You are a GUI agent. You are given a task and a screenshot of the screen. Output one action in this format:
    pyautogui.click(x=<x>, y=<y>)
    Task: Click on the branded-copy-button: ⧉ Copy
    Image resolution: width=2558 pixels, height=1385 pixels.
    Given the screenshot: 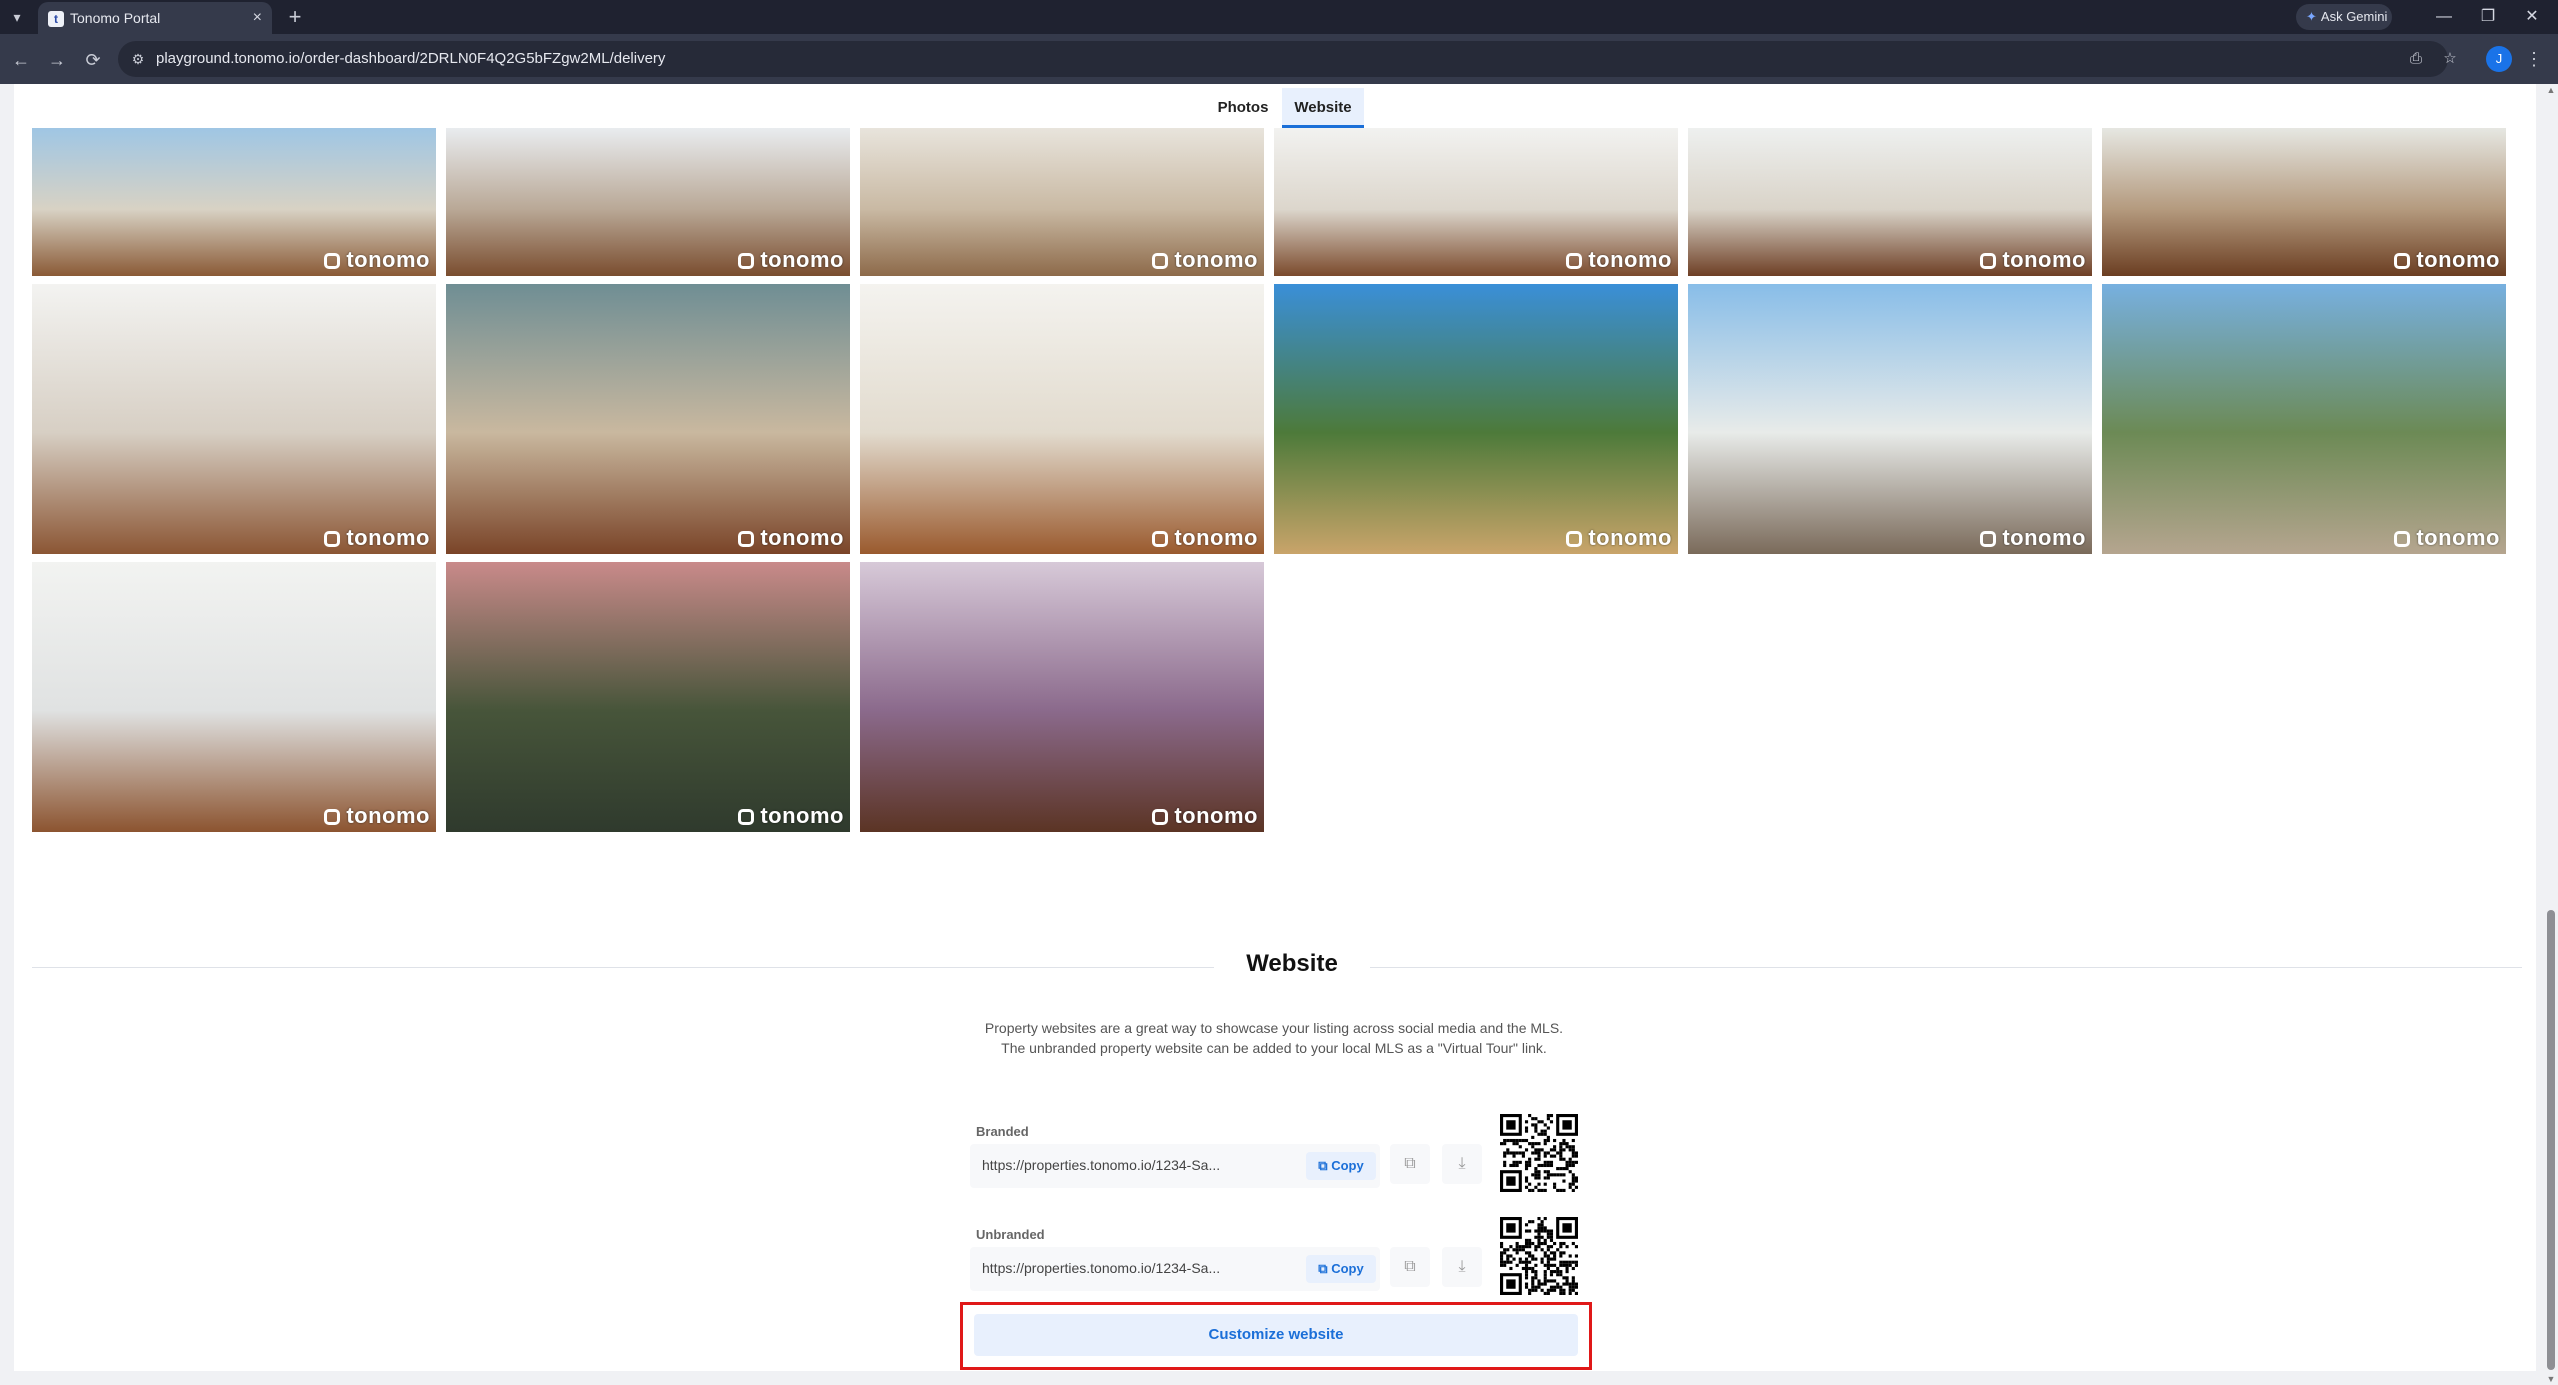 What is the action you would take?
    pyautogui.click(x=1341, y=1166)
    